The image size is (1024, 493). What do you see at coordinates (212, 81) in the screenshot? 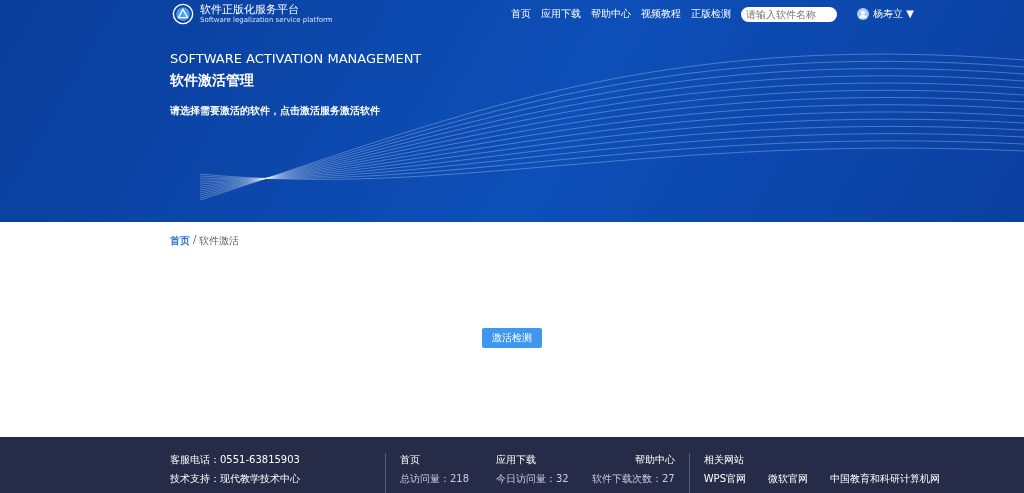
I see `banner-title: 软件激活管理` at bounding box center [212, 81].